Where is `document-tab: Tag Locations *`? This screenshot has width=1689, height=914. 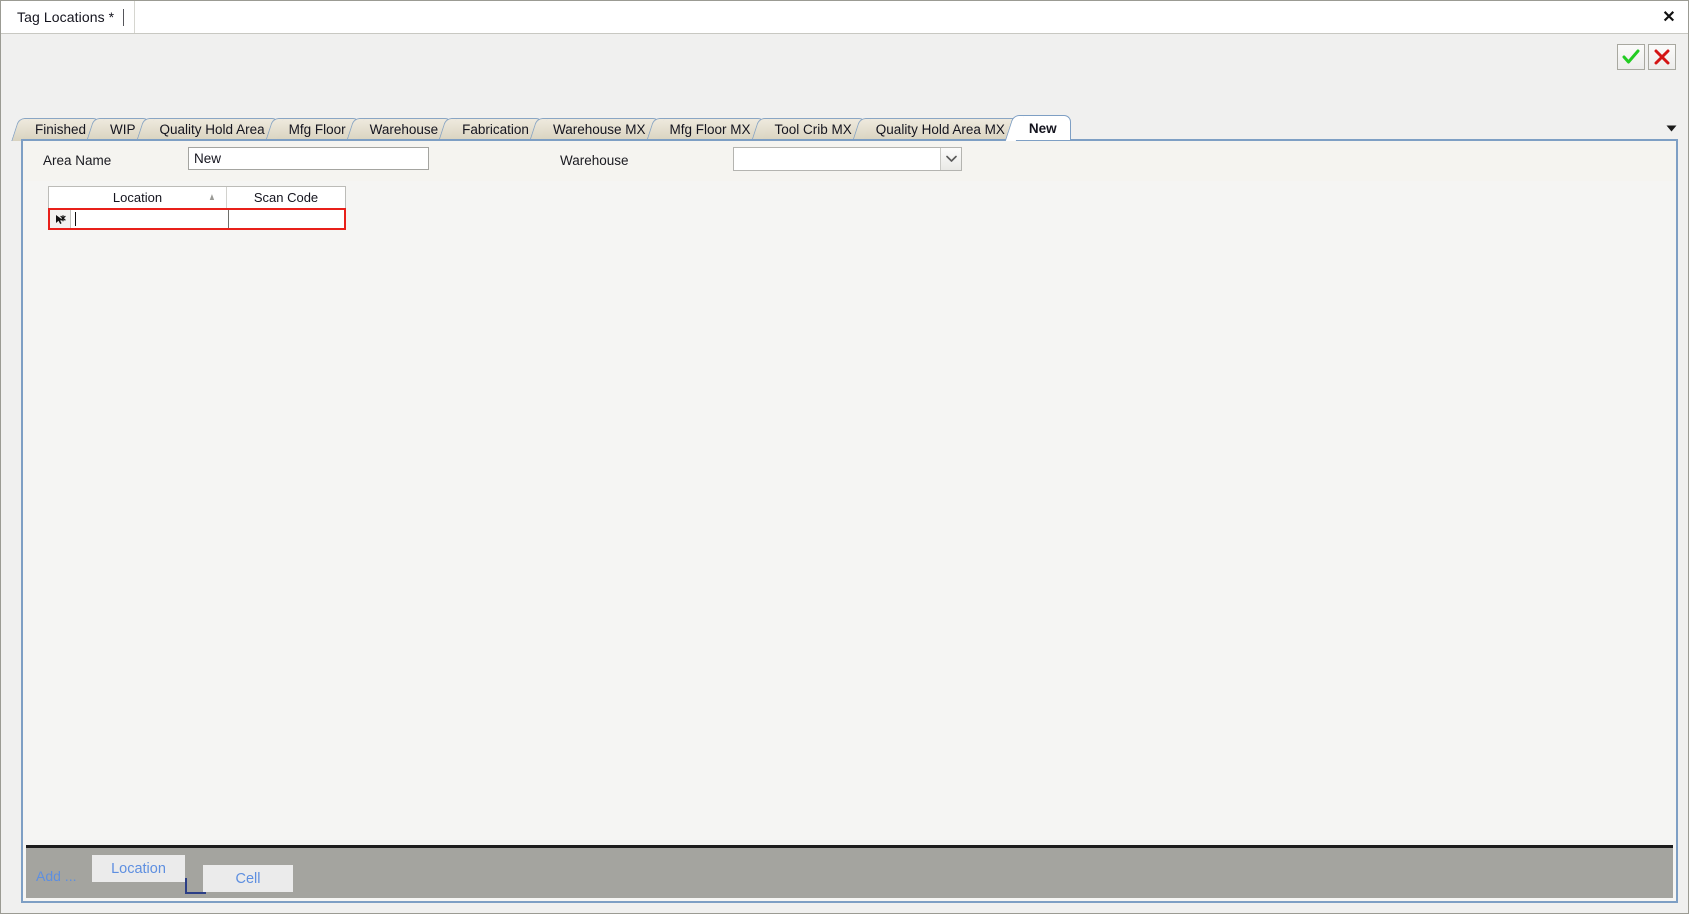
document-tab: Tag Locations * is located at coordinates (71, 17).